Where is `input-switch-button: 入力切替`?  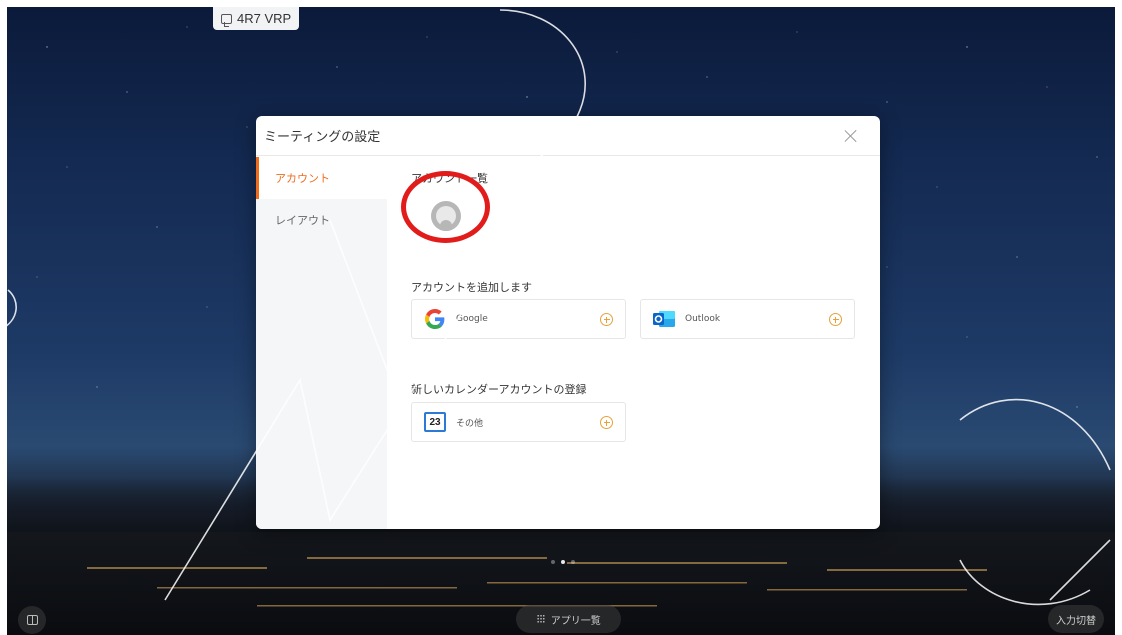 input-switch-button: 入力切替 is located at coordinates (1076, 619).